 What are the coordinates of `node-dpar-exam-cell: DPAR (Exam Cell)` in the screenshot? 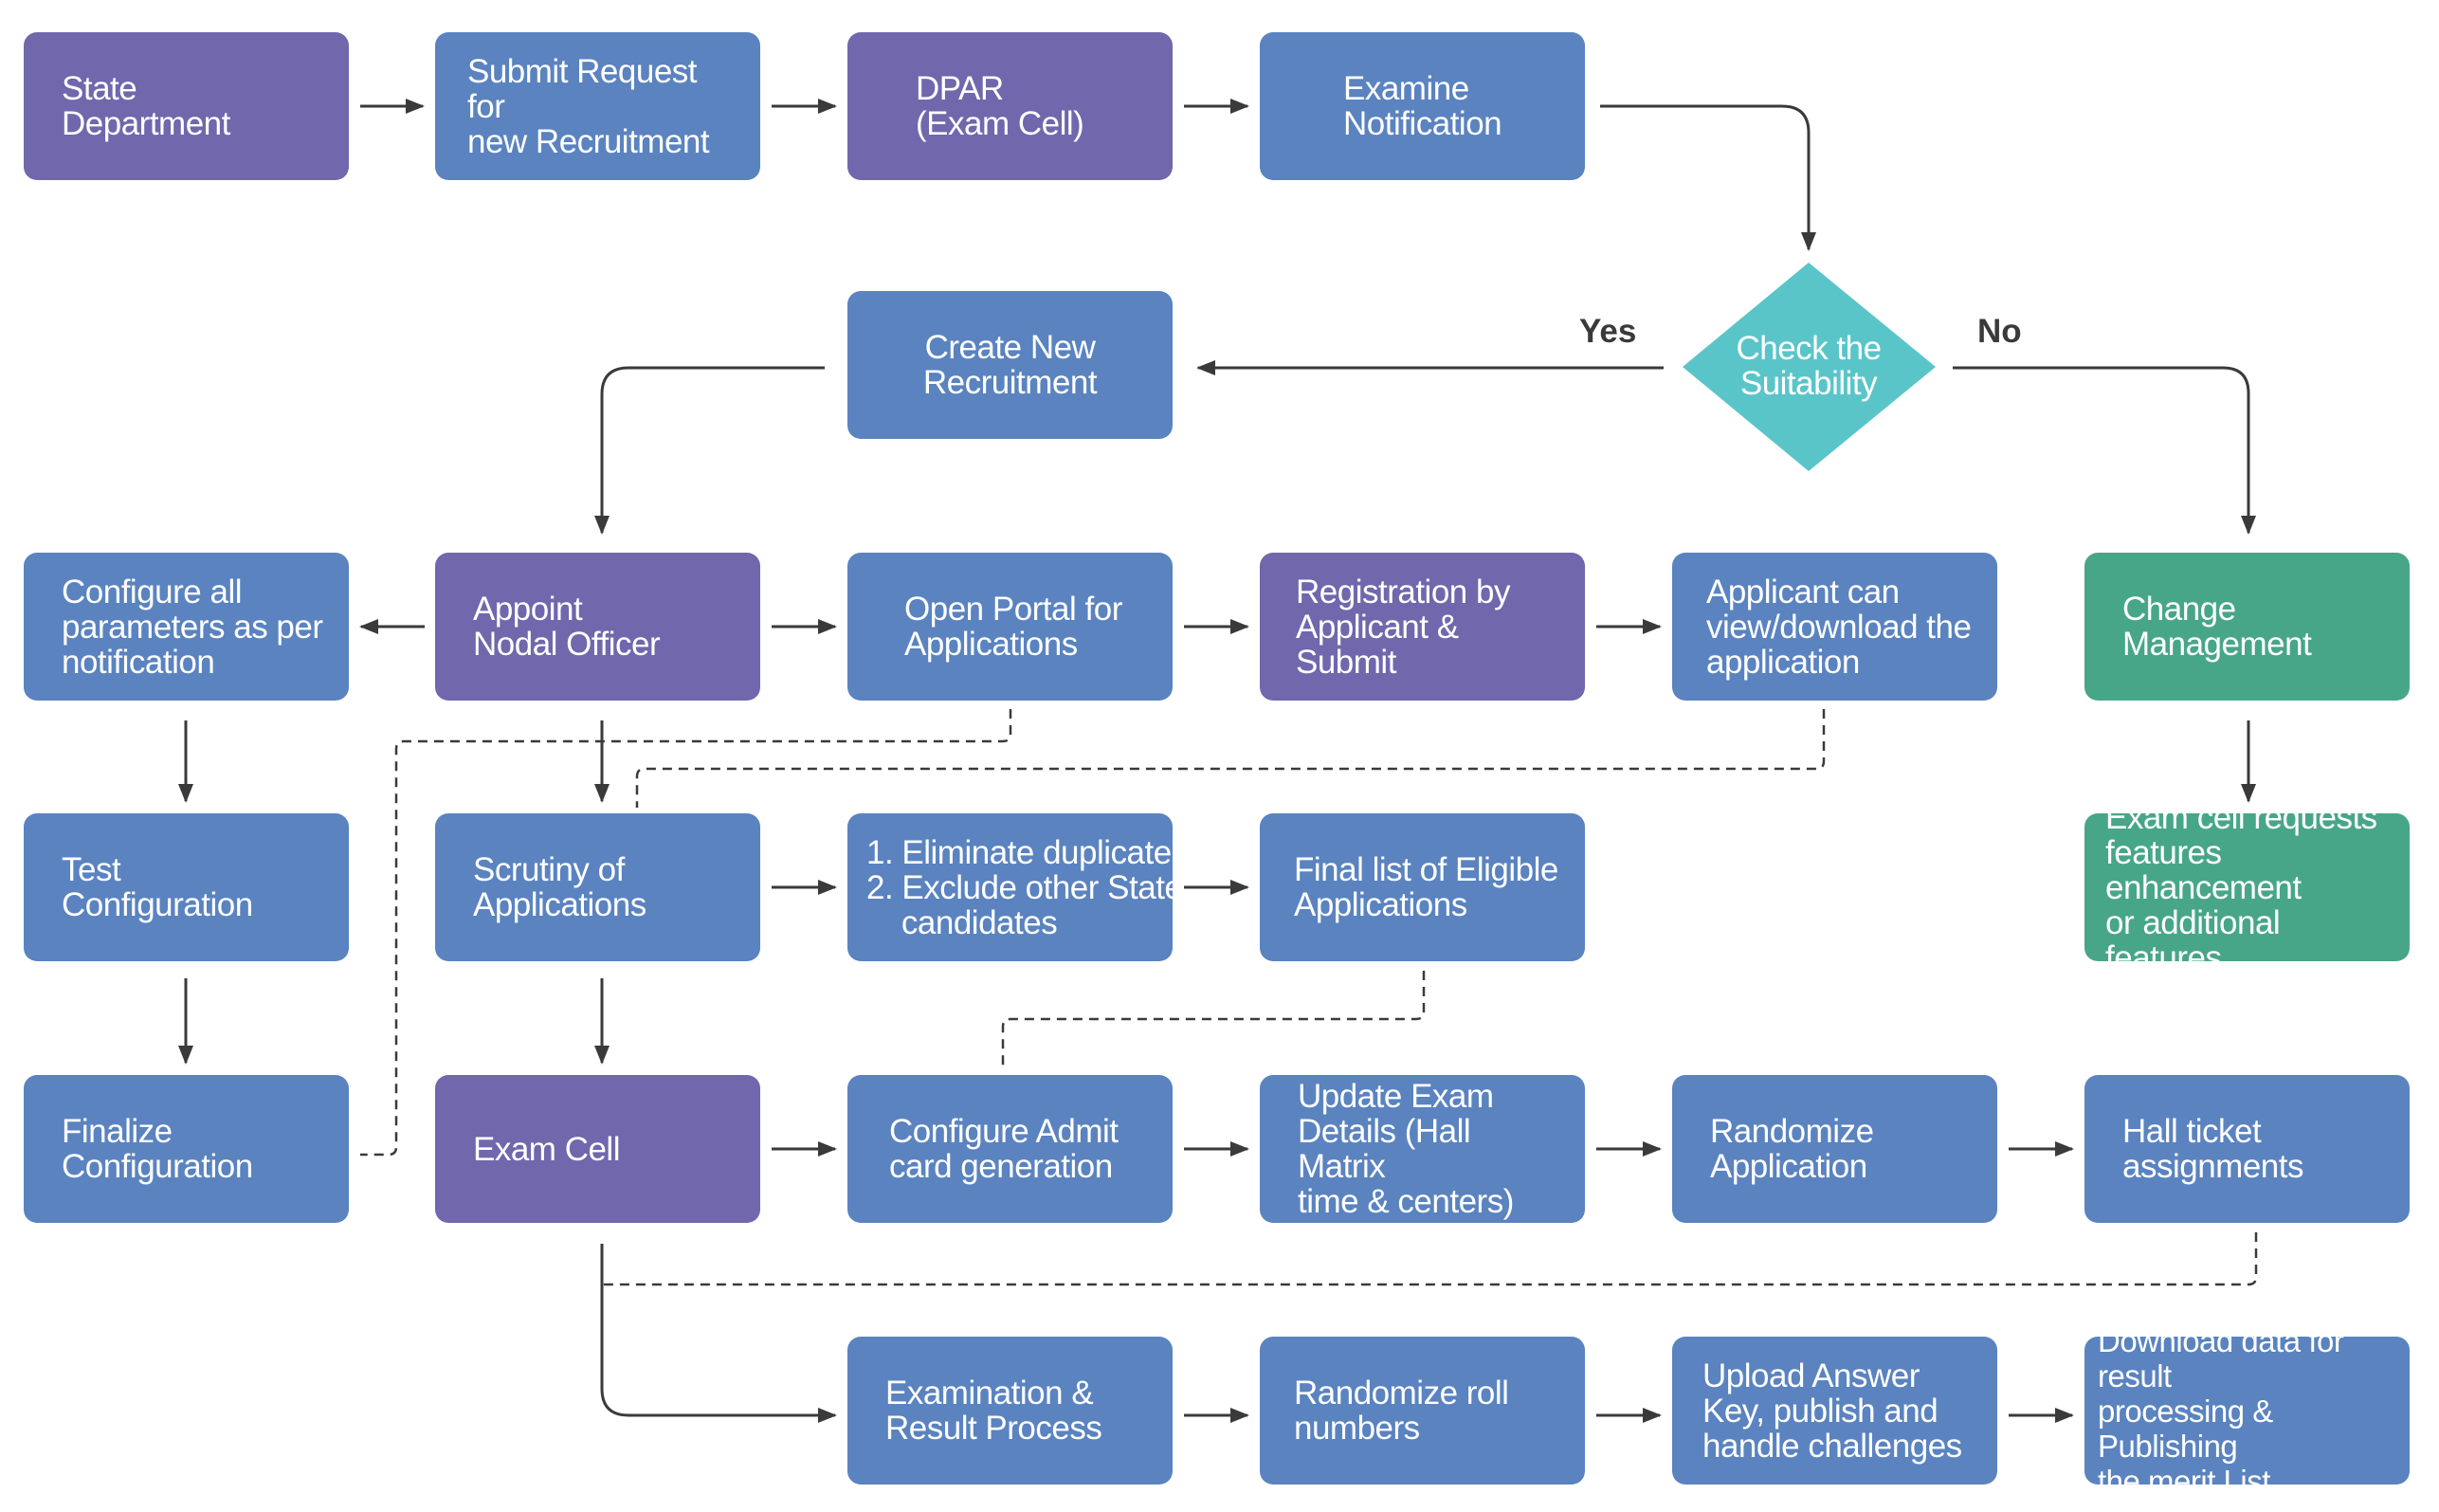 It's located at (1010, 106).